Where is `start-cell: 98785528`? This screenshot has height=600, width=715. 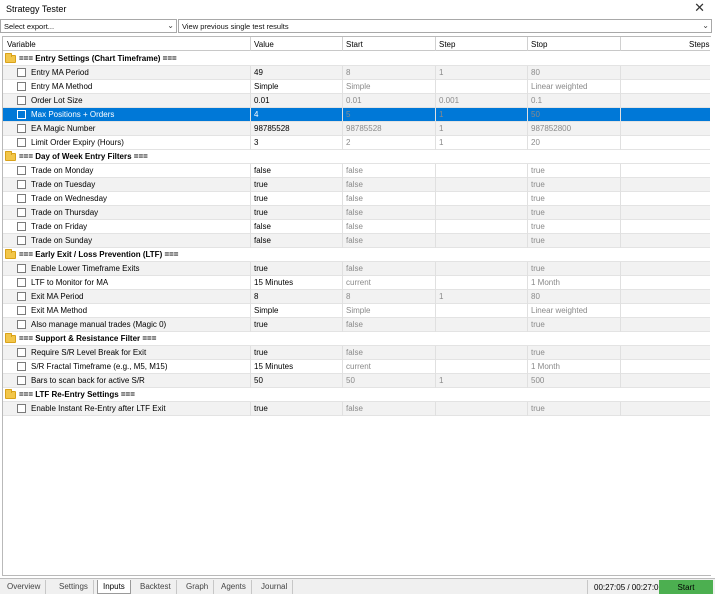 start-cell: 98785528 is located at coordinates (364, 128).